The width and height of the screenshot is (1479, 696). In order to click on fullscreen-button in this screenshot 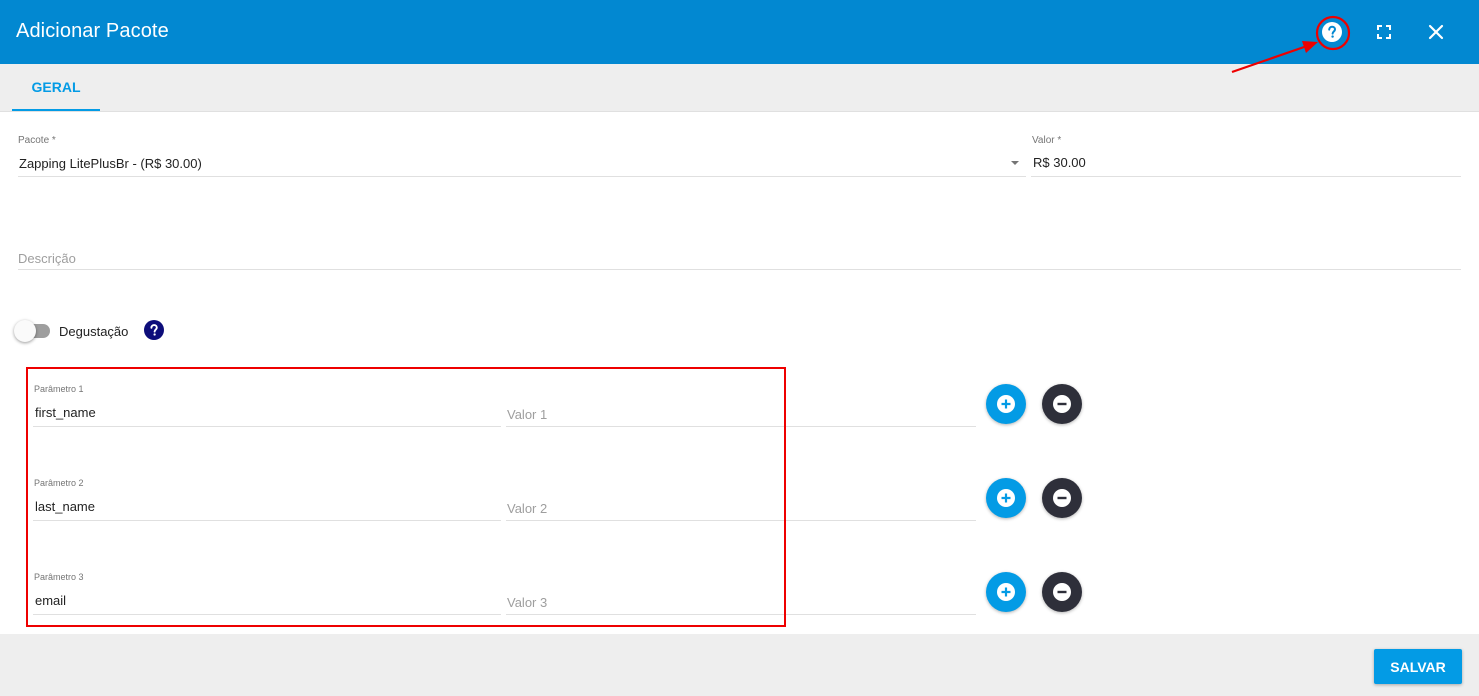, I will do `click(1384, 32)`.